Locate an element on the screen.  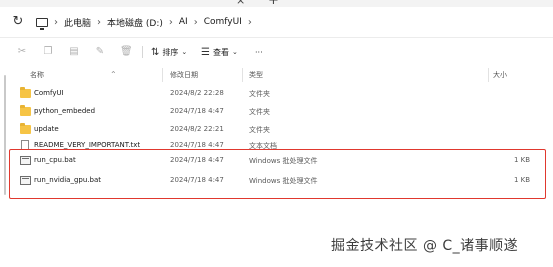
file-type: 文本文档 is located at coordinates (263, 145).